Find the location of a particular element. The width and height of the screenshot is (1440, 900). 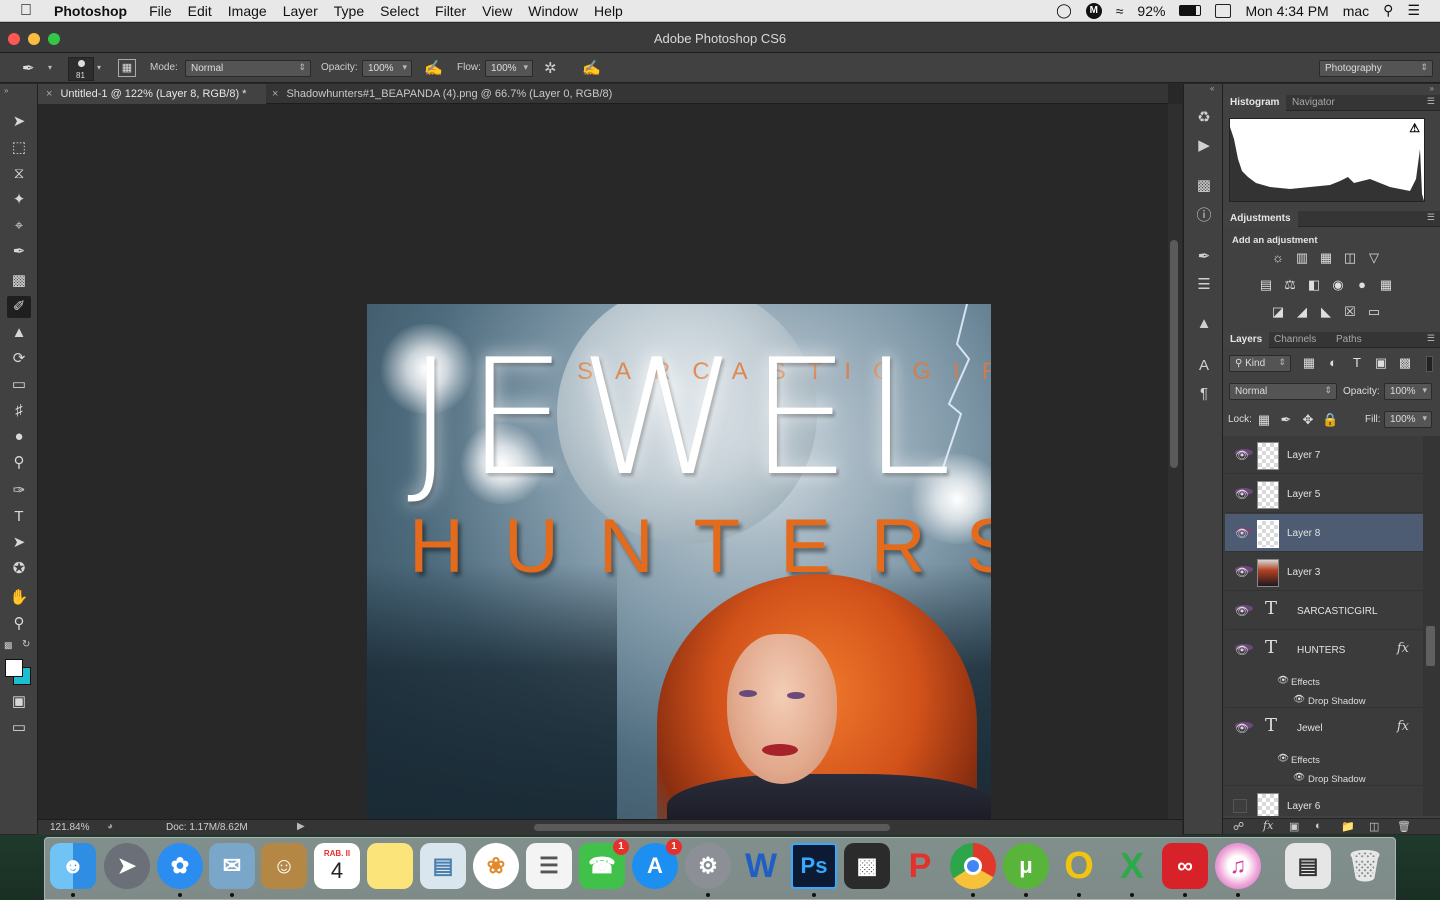

selective-color-icon: ☒ is located at coordinates (1350, 312).